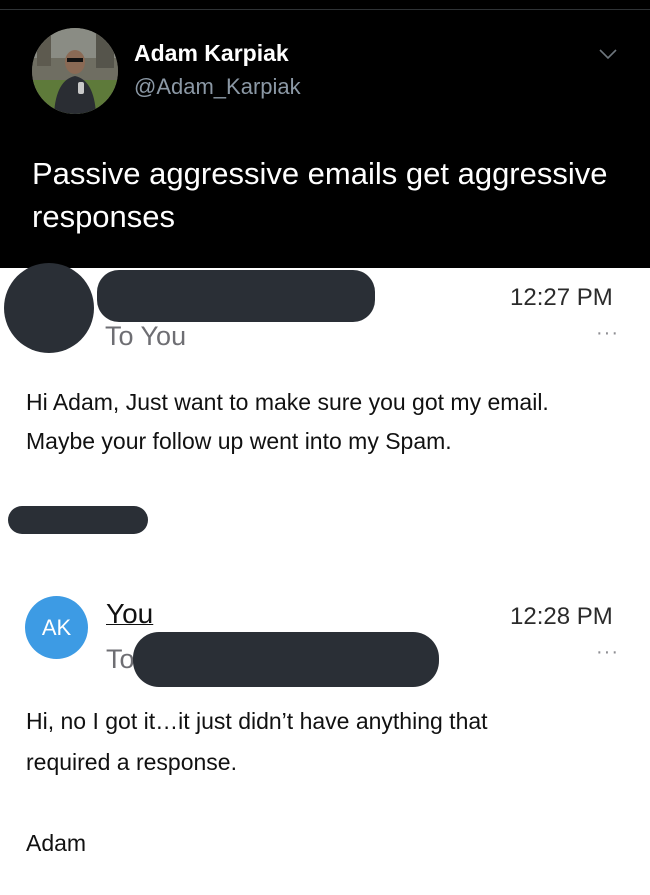  What do you see at coordinates (131, 762) in the screenshot?
I see `email2-body-line2: required a response.` at bounding box center [131, 762].